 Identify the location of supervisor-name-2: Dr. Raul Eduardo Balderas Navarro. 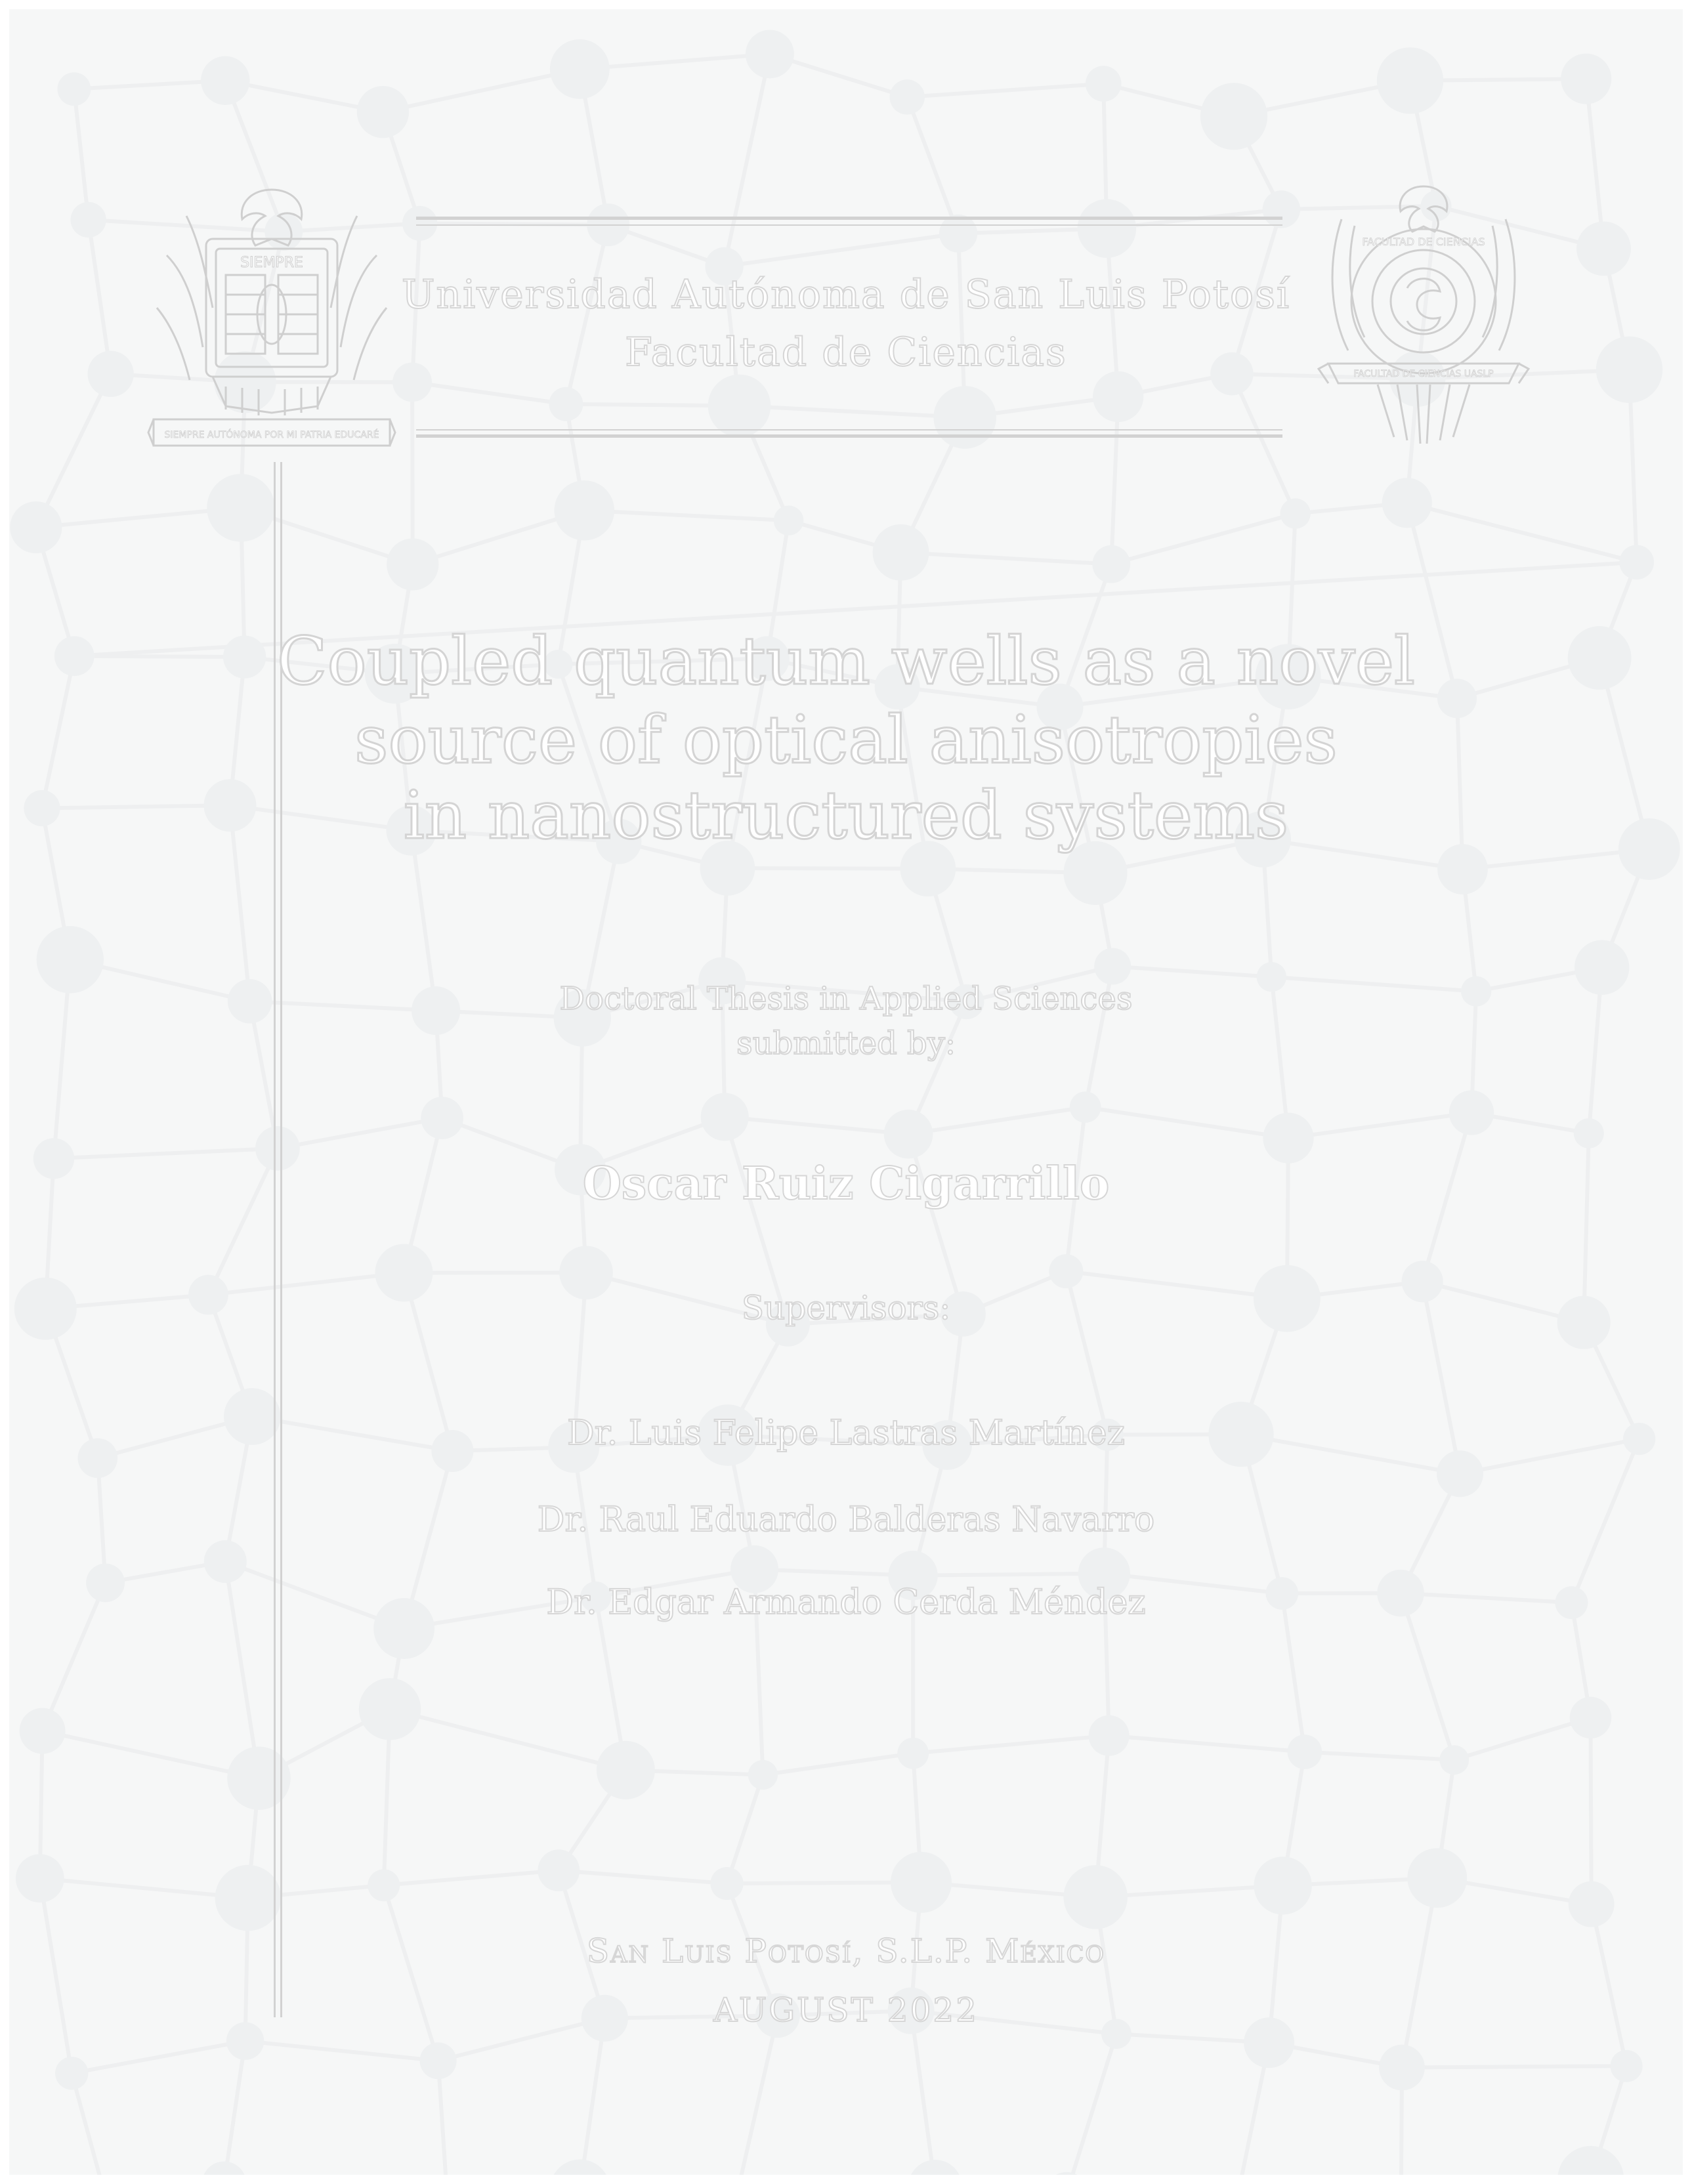
(846, 1520).